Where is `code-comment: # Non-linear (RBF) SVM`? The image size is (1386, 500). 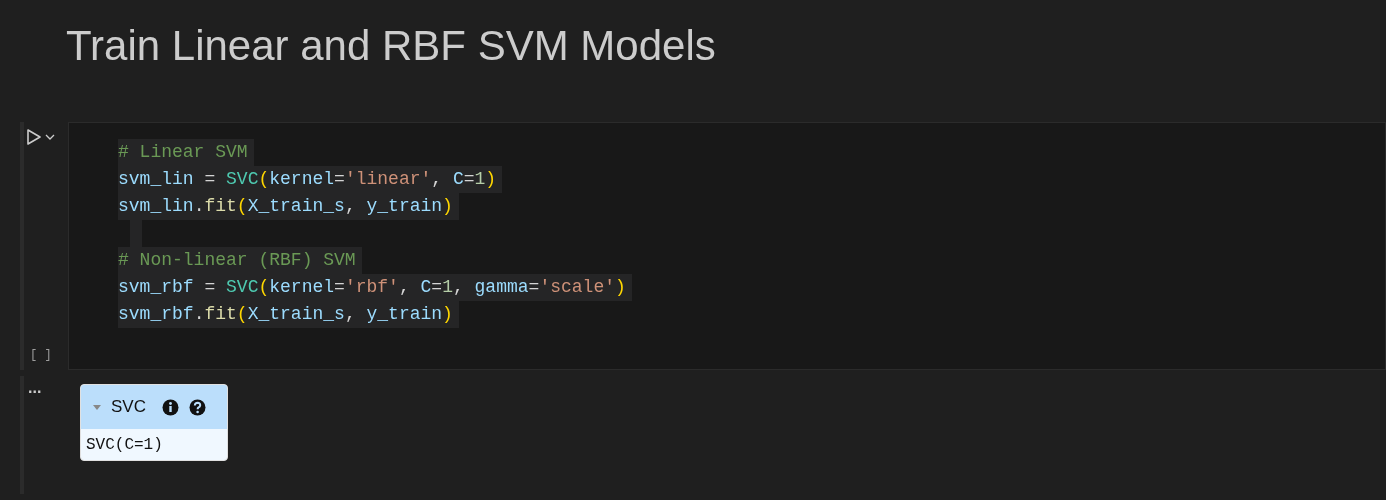 code-comment: # Non-linear (RBF) SVM is located at coordinates (240, 260).